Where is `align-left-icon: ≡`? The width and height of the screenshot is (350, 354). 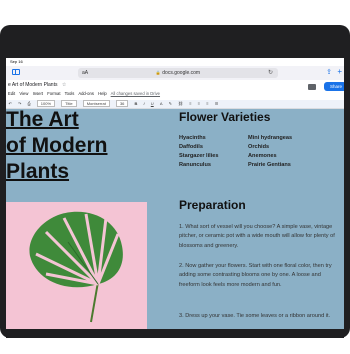
align-left-icon: ≡ is located at coordinates (190, 103).